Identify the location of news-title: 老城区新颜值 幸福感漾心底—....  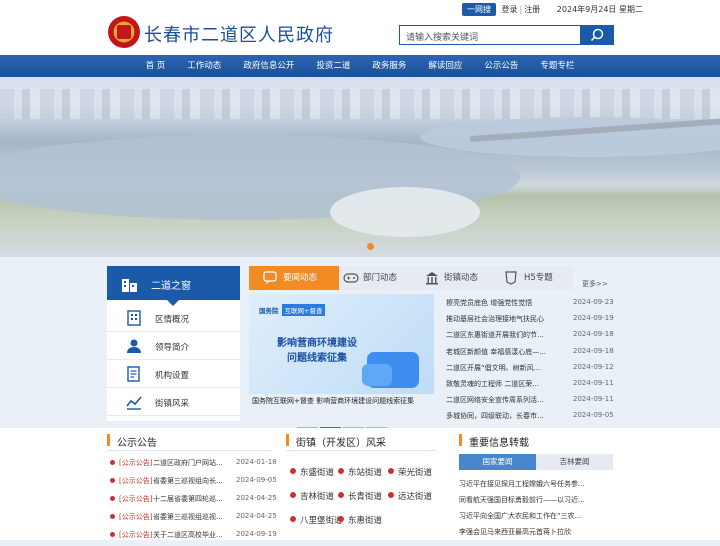
(496, 351).